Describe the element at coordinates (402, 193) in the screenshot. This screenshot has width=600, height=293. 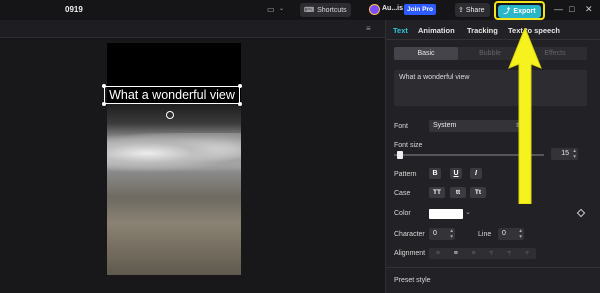
I see `case-label: Case` at that location.